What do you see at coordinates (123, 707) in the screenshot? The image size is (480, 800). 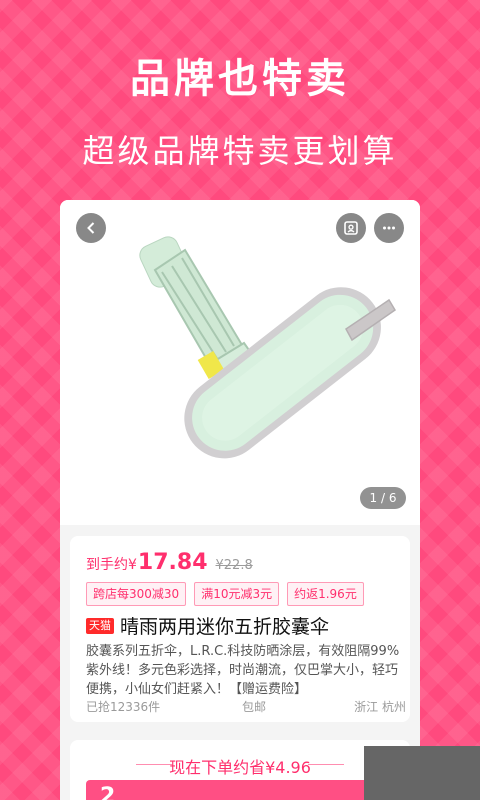 I see `sold-count: 已抢12336件` at bounding box center [123, 707].